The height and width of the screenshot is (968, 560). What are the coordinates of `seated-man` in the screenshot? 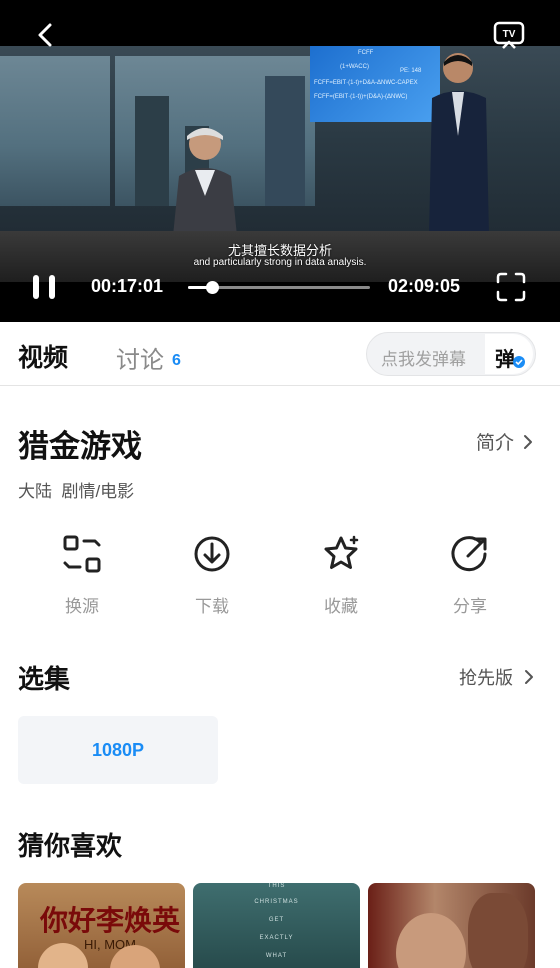 It's located at (205, 182).